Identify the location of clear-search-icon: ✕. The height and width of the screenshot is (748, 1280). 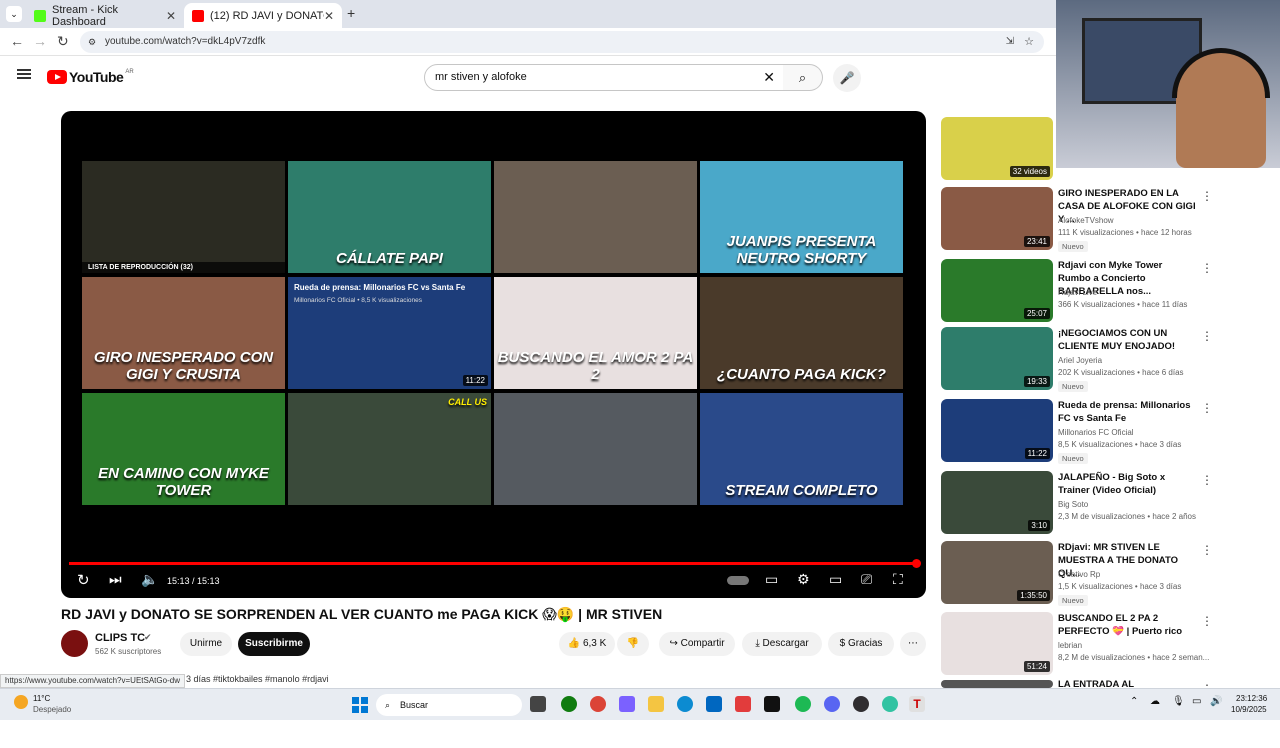
(769, 77).